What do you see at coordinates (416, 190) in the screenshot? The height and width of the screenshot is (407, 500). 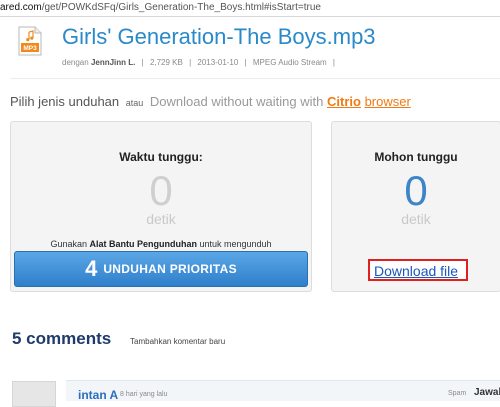 I see `free-countdown: 0` at bounding box center [416, 190].